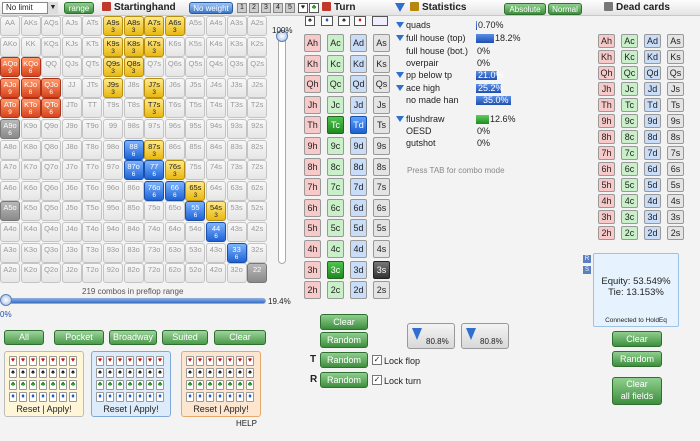 This screenshot has height=441, width=700. Describe the element at coordinates (113, 190) in the screenshot. I see `hand-cell: 96o` at that location.